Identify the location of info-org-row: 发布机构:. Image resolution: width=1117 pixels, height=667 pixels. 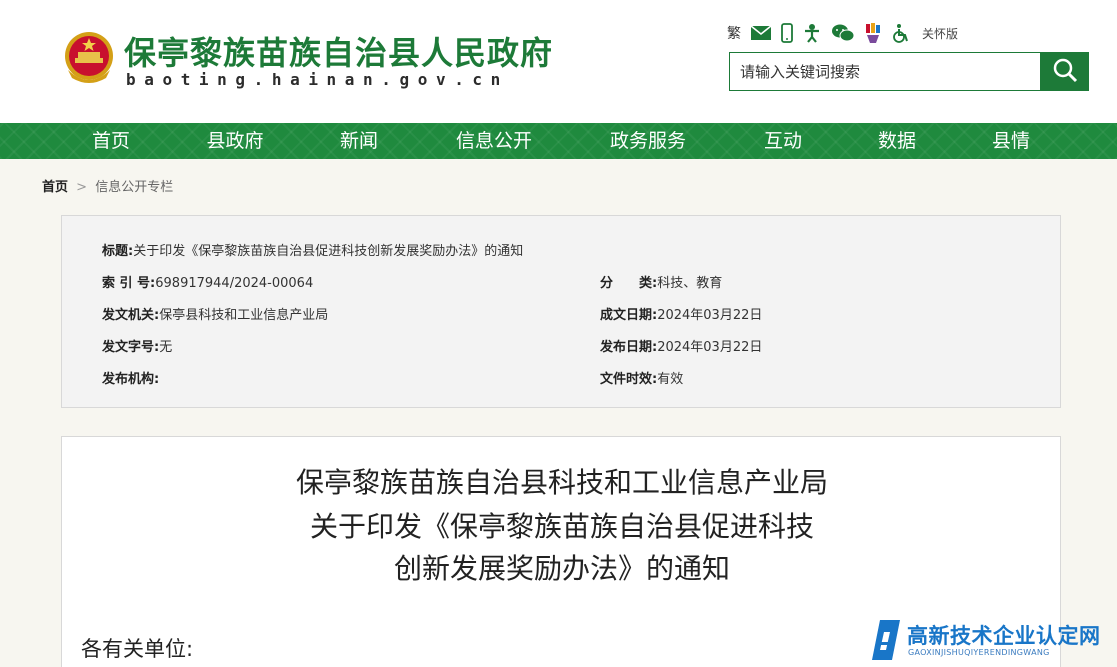
(130, 377).